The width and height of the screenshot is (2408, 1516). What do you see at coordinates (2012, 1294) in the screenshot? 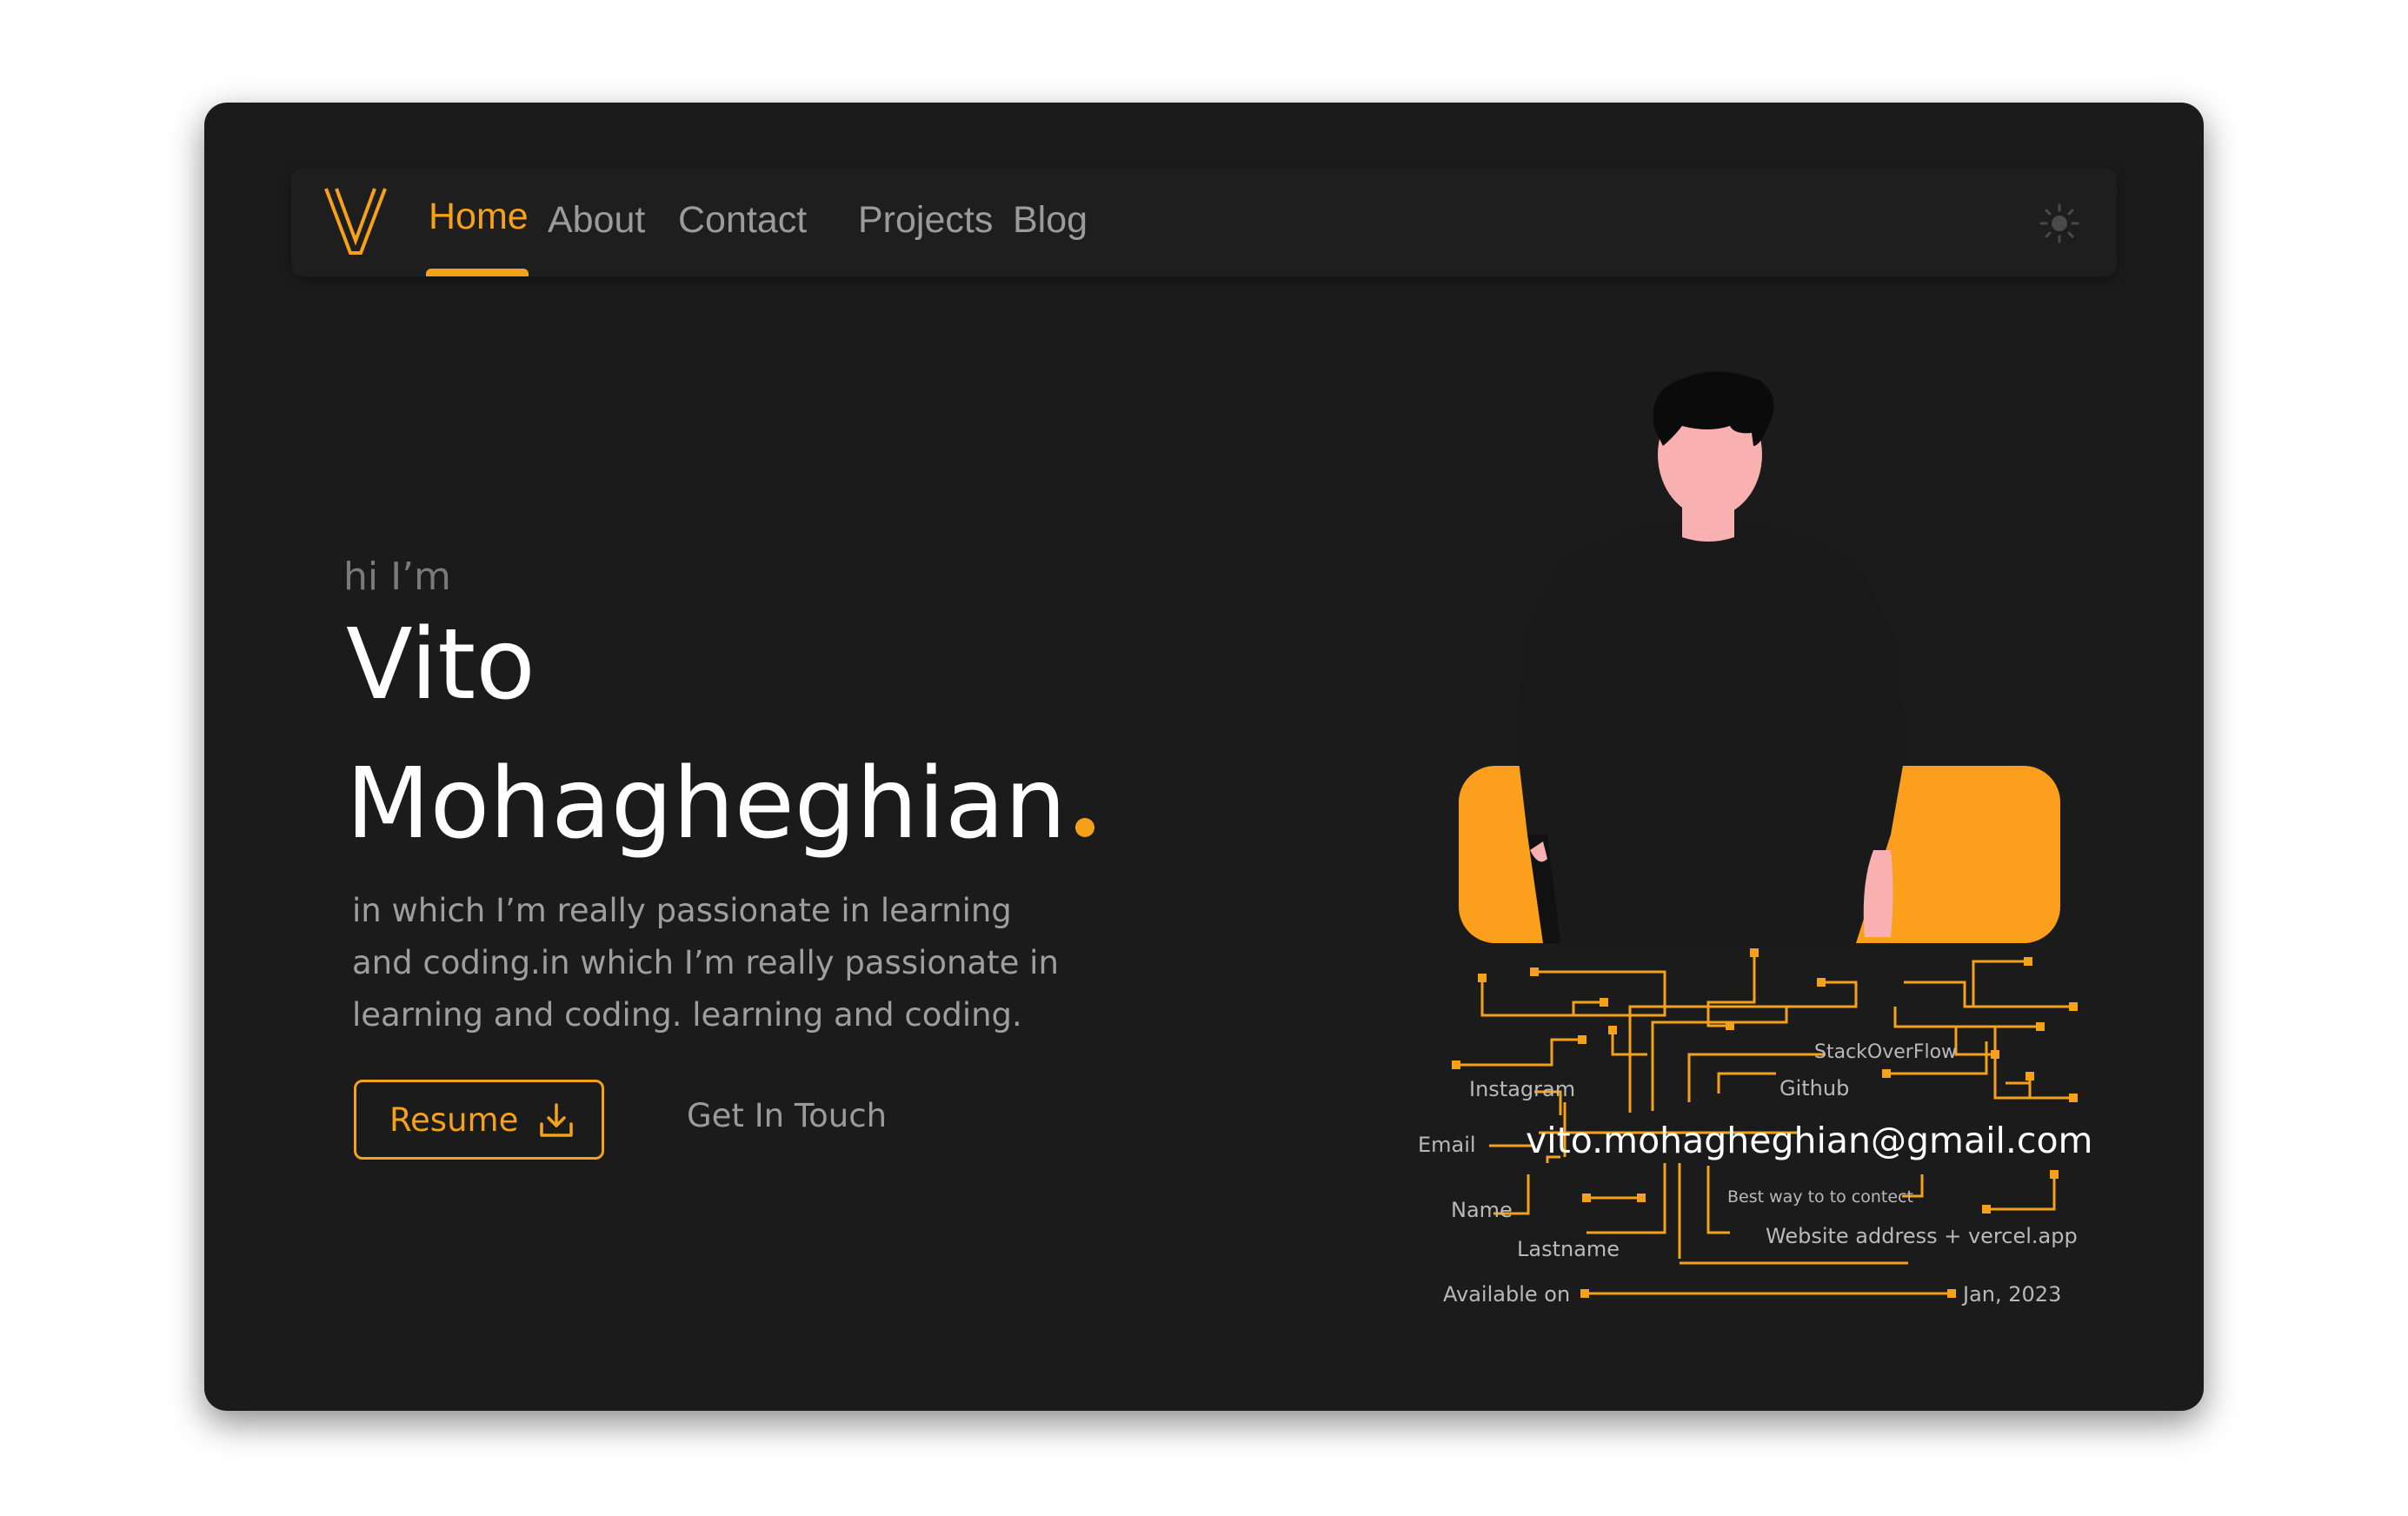
I see `available-date: Jan, 2023` at bounding box center [2012, 1294].